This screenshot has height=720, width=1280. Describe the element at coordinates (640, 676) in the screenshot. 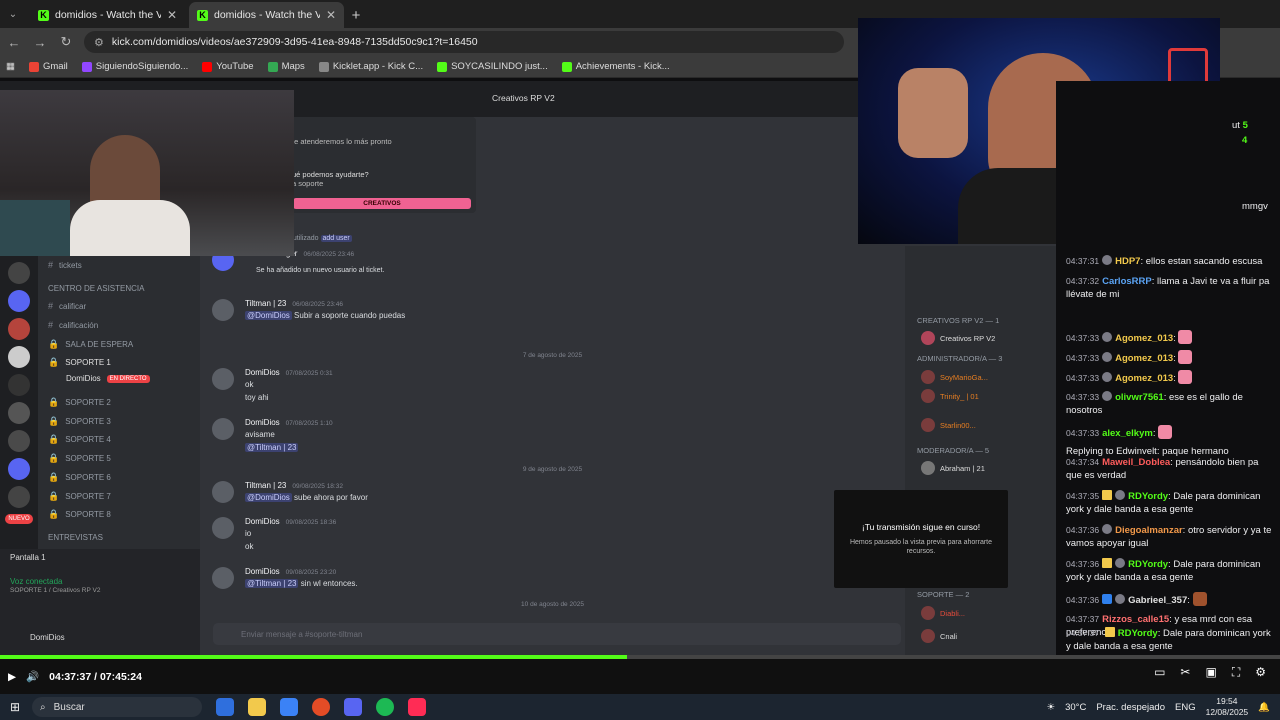

I see `player-controls: ▶ 🔊 04:37:37 / 07:45:24` at that location.